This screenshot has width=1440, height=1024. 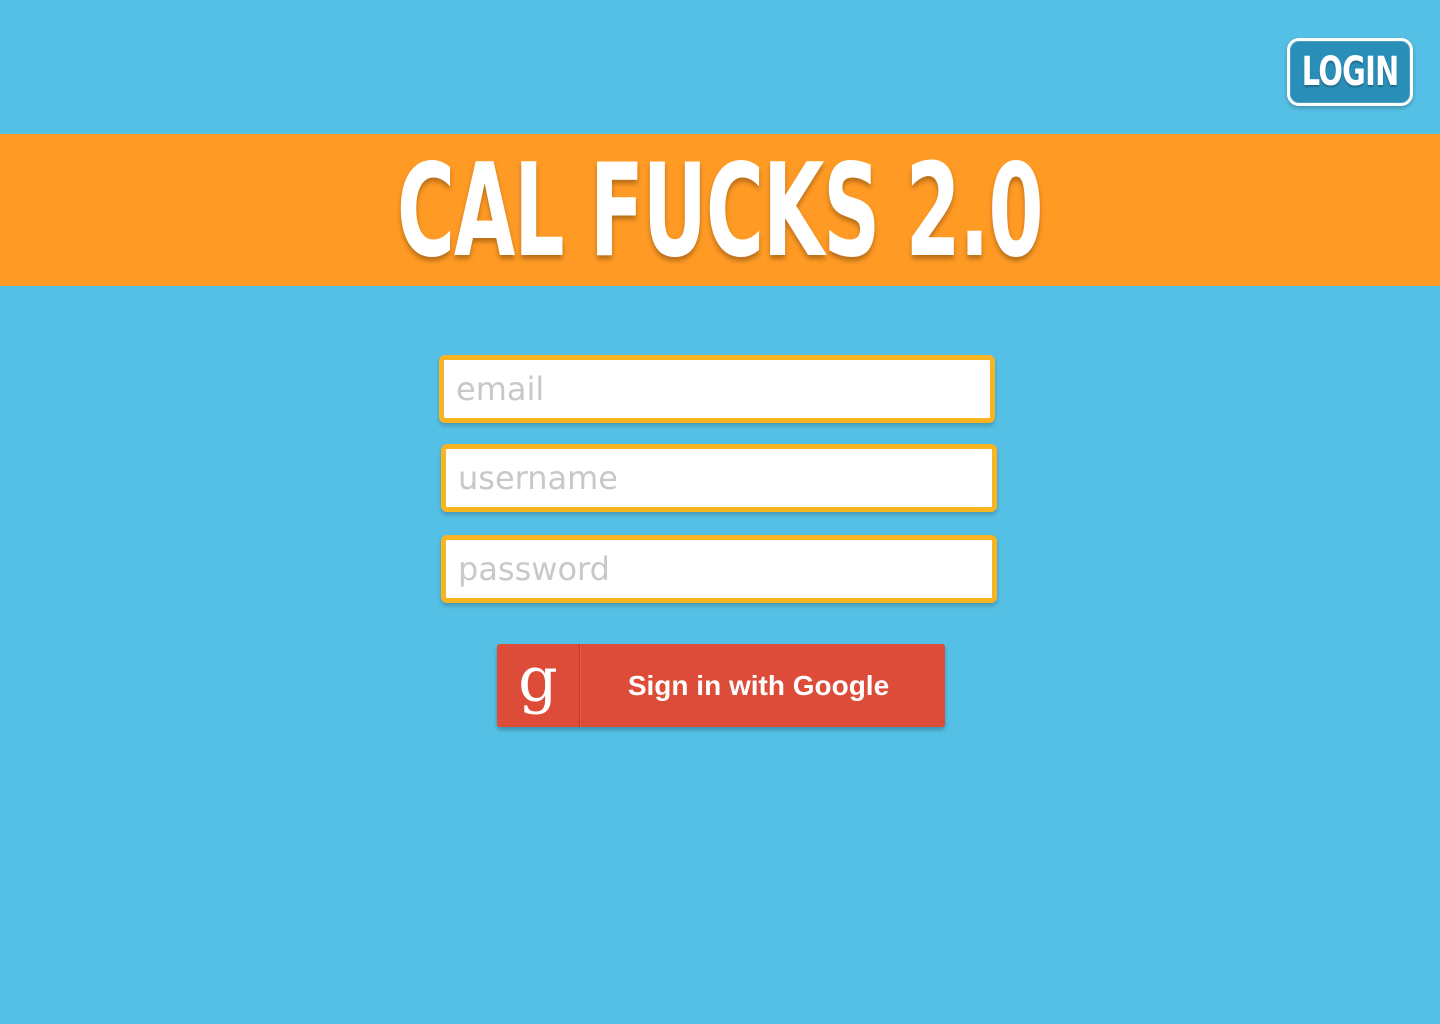 I want to click on google-sign-in-label: Sign in with Google, so click(x=758, y=685).